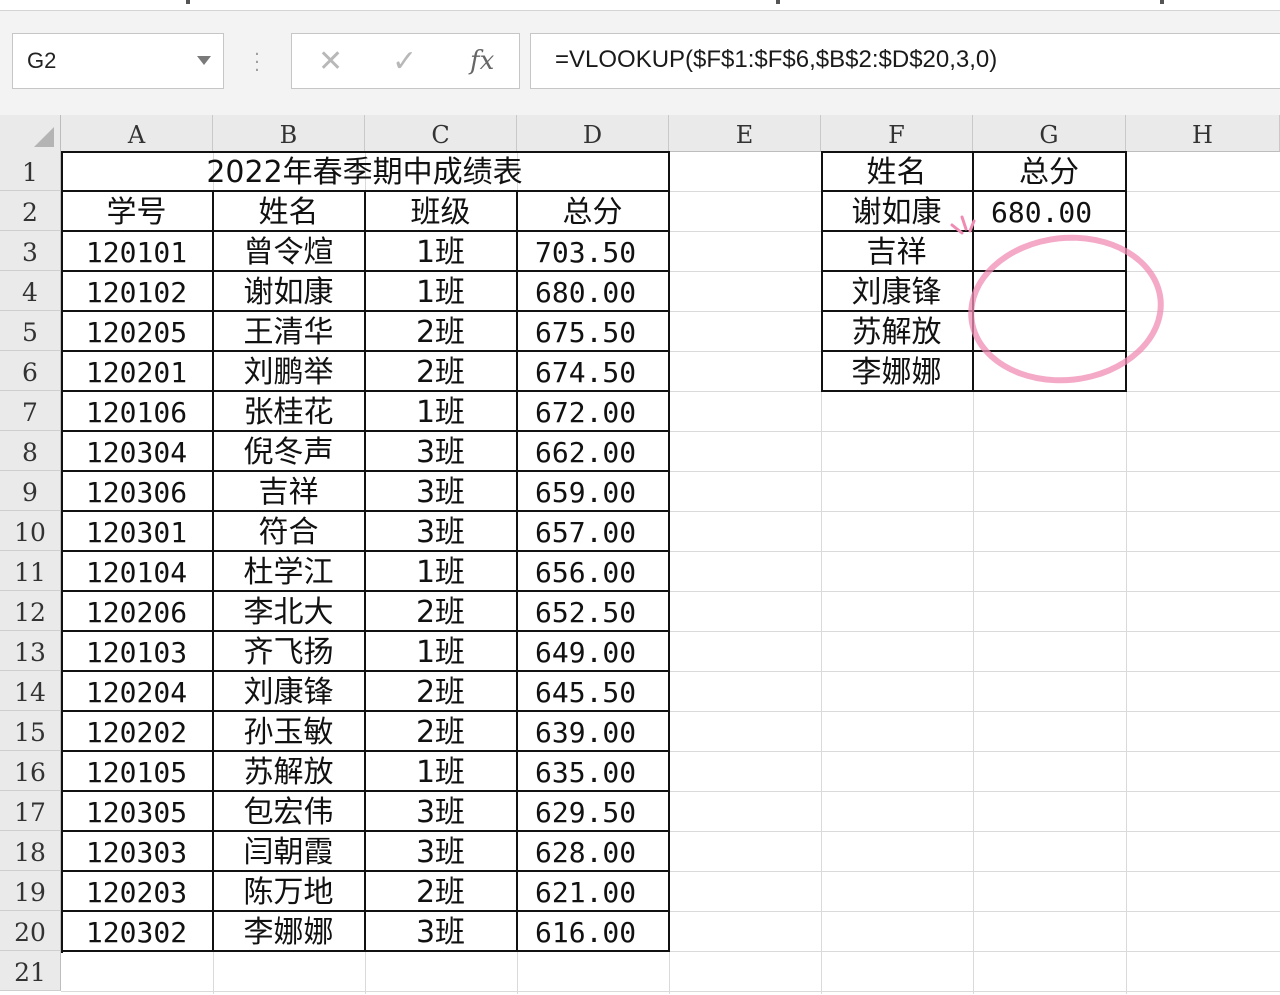 The width and height of the screenshot is (1280, 995). What do you see at coordinates (289, 451) in the screenshot?
I see `table-cell: 倪冬声` at bounding box center [289, 451].